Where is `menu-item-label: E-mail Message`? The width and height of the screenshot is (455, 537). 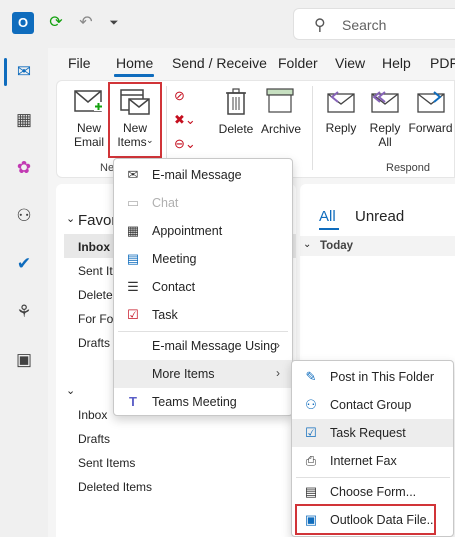
menu-item-label: E-mail Message is located at coordinates (197, 175).